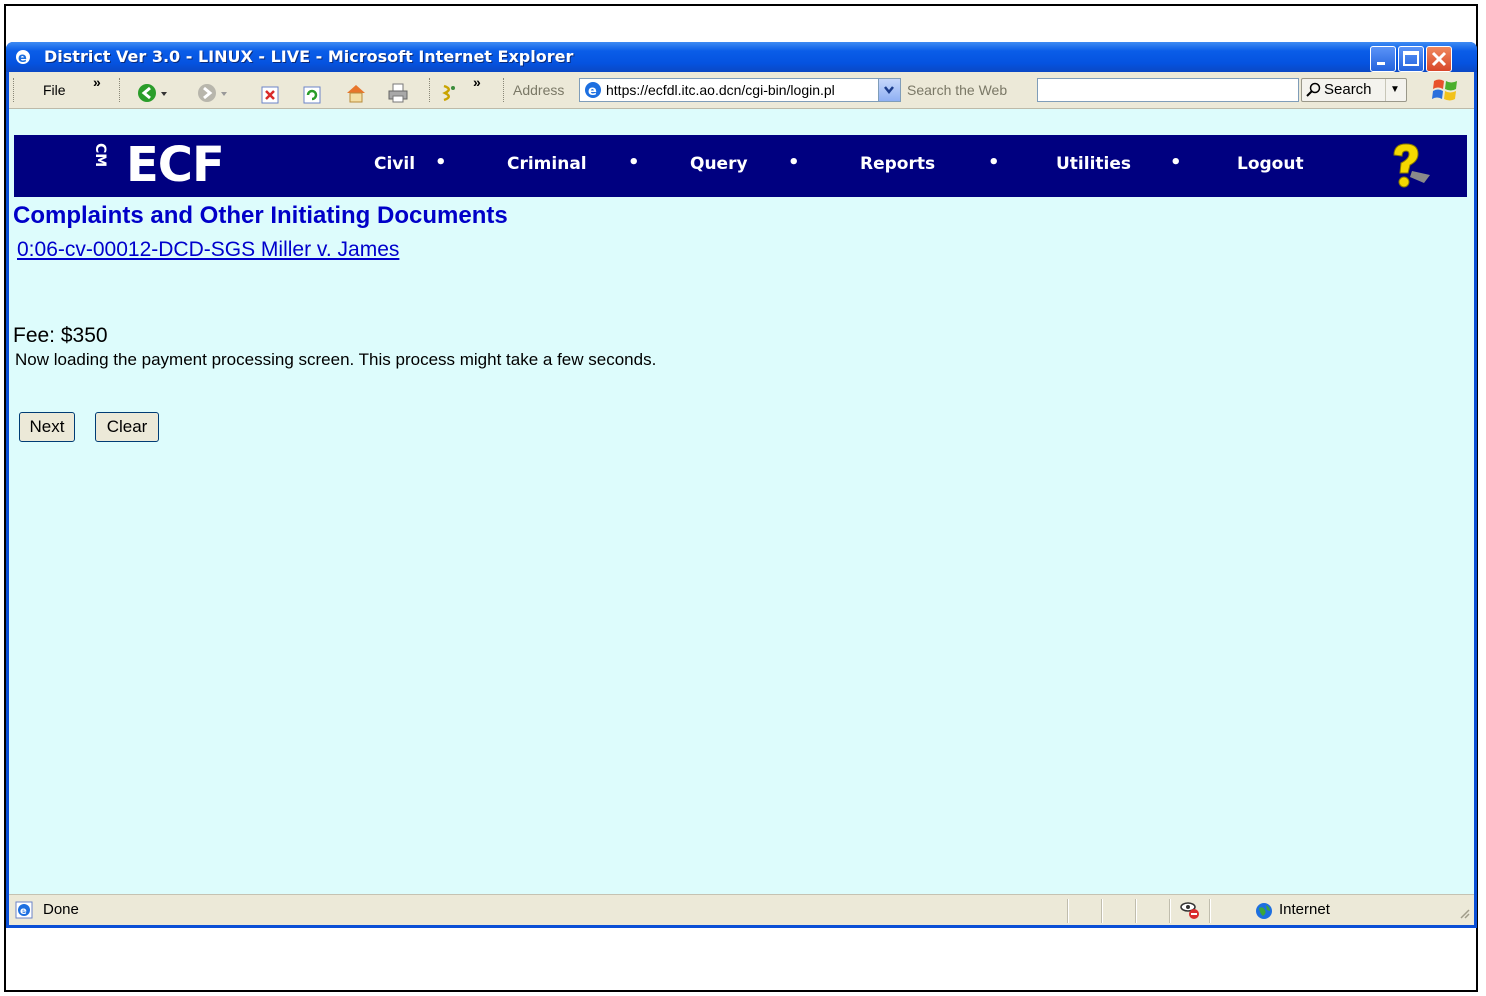  Describe the element at coordinates (1394, 90) in the screenshot. I see `search-dropdown-icon: ▼` at that location.